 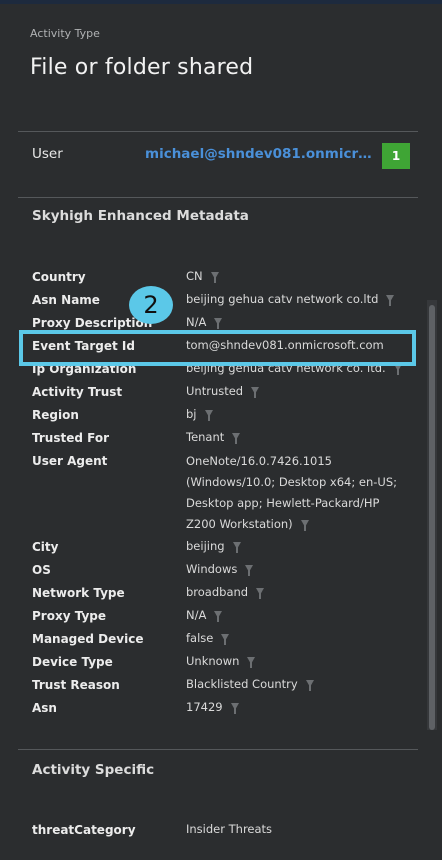 What do you see at coordinates (77, 392) in the screenshot?
I see `field-label-activity-trust: Activity Trust` at bounding box center [77, 392].